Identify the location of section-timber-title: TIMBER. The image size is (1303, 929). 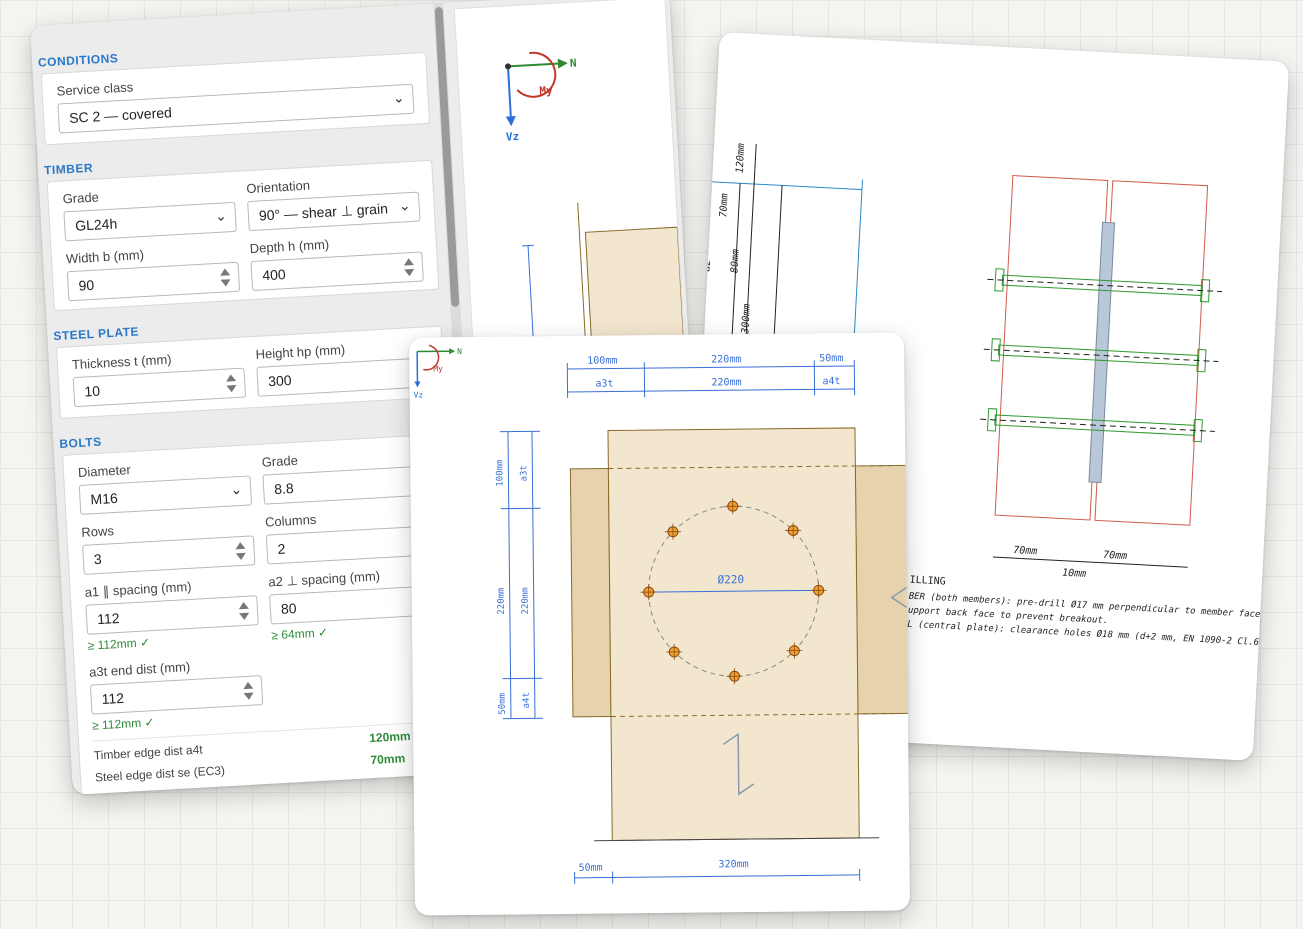
(68, 169).